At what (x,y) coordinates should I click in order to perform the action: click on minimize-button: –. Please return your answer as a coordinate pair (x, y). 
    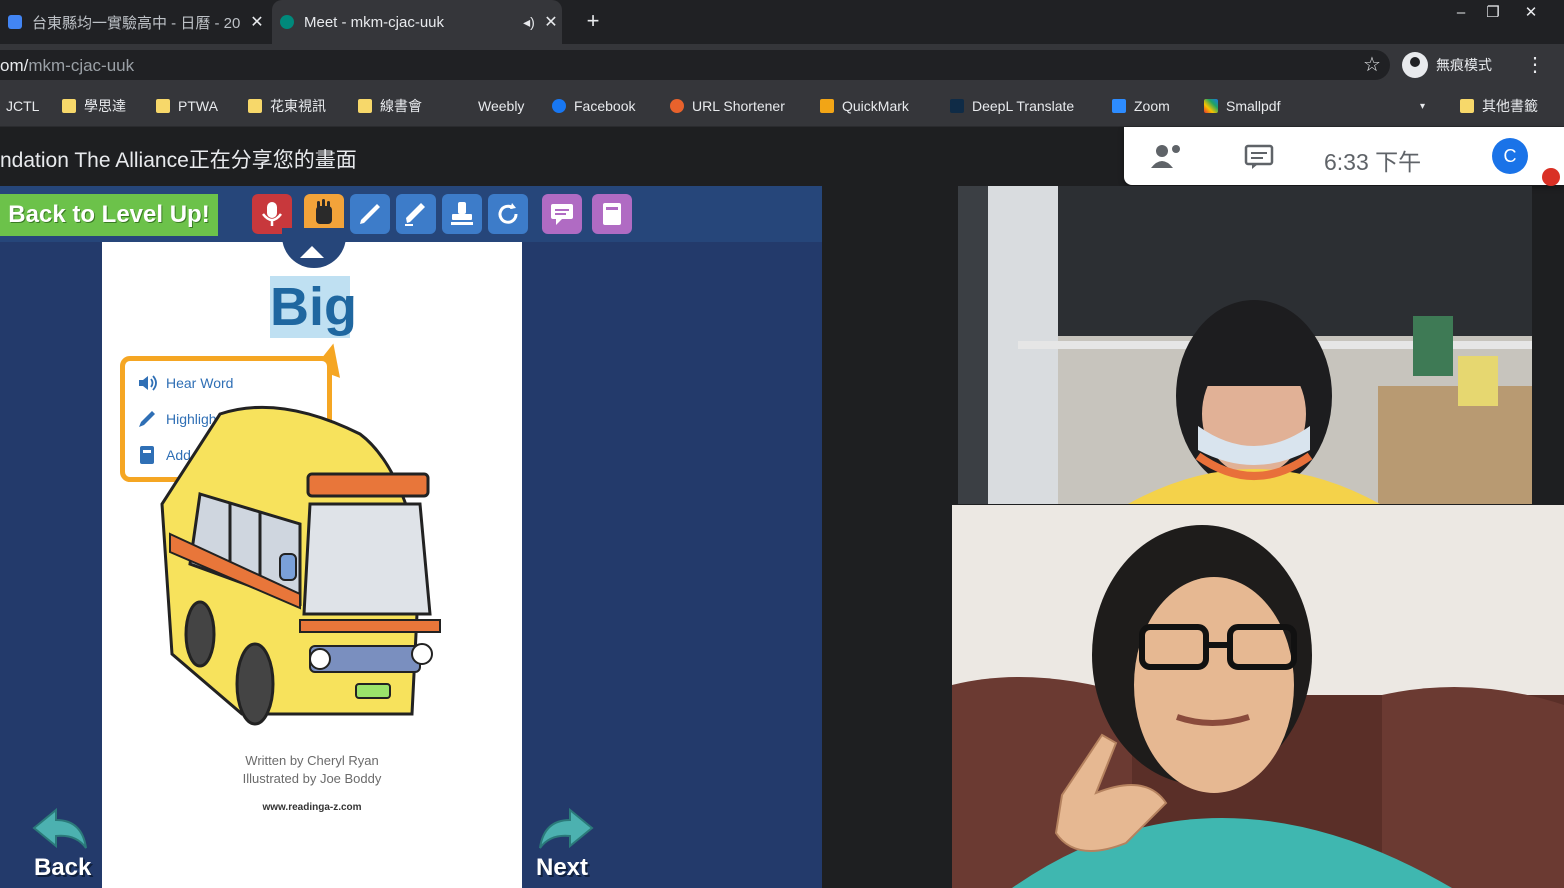
    Looking at the image, I should click on (1461, 13).